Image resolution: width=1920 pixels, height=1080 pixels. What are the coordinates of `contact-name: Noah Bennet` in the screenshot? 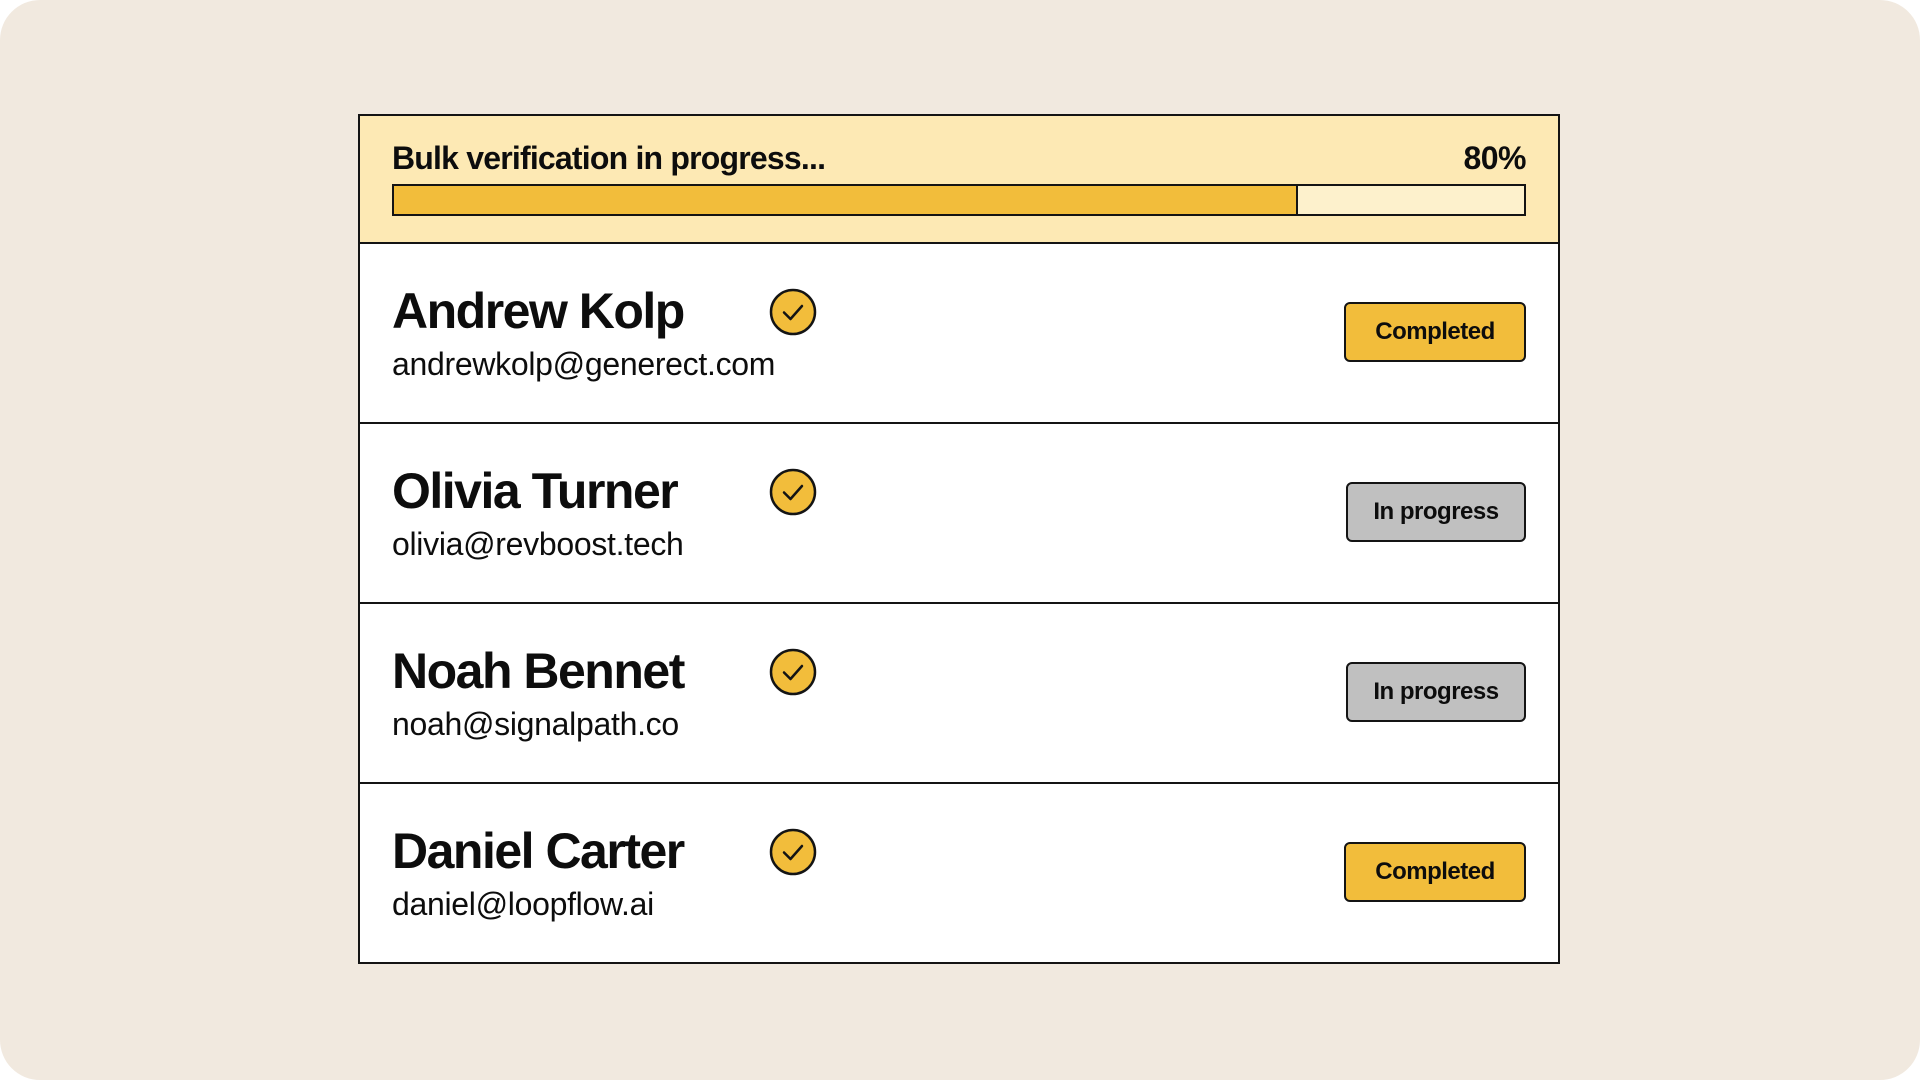 It's located at (538, 671).